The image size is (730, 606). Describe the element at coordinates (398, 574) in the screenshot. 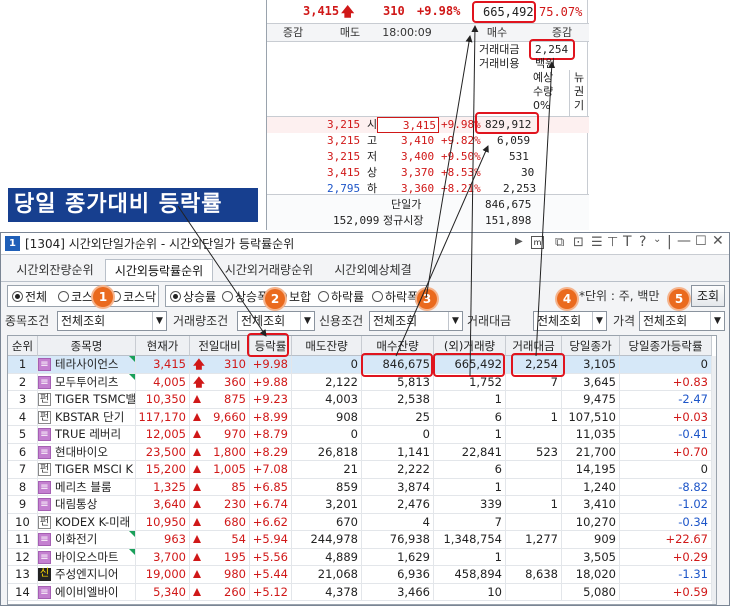

I see `cell-buy-remain: 6,936` at that location.